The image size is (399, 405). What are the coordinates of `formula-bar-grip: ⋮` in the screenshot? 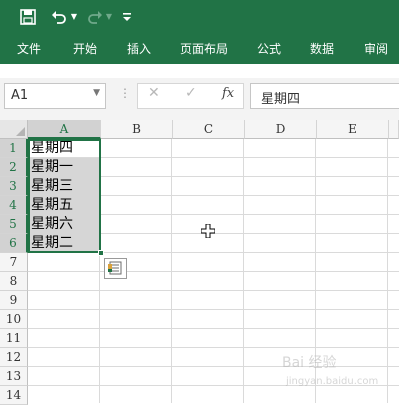 It's located at (125, 93).